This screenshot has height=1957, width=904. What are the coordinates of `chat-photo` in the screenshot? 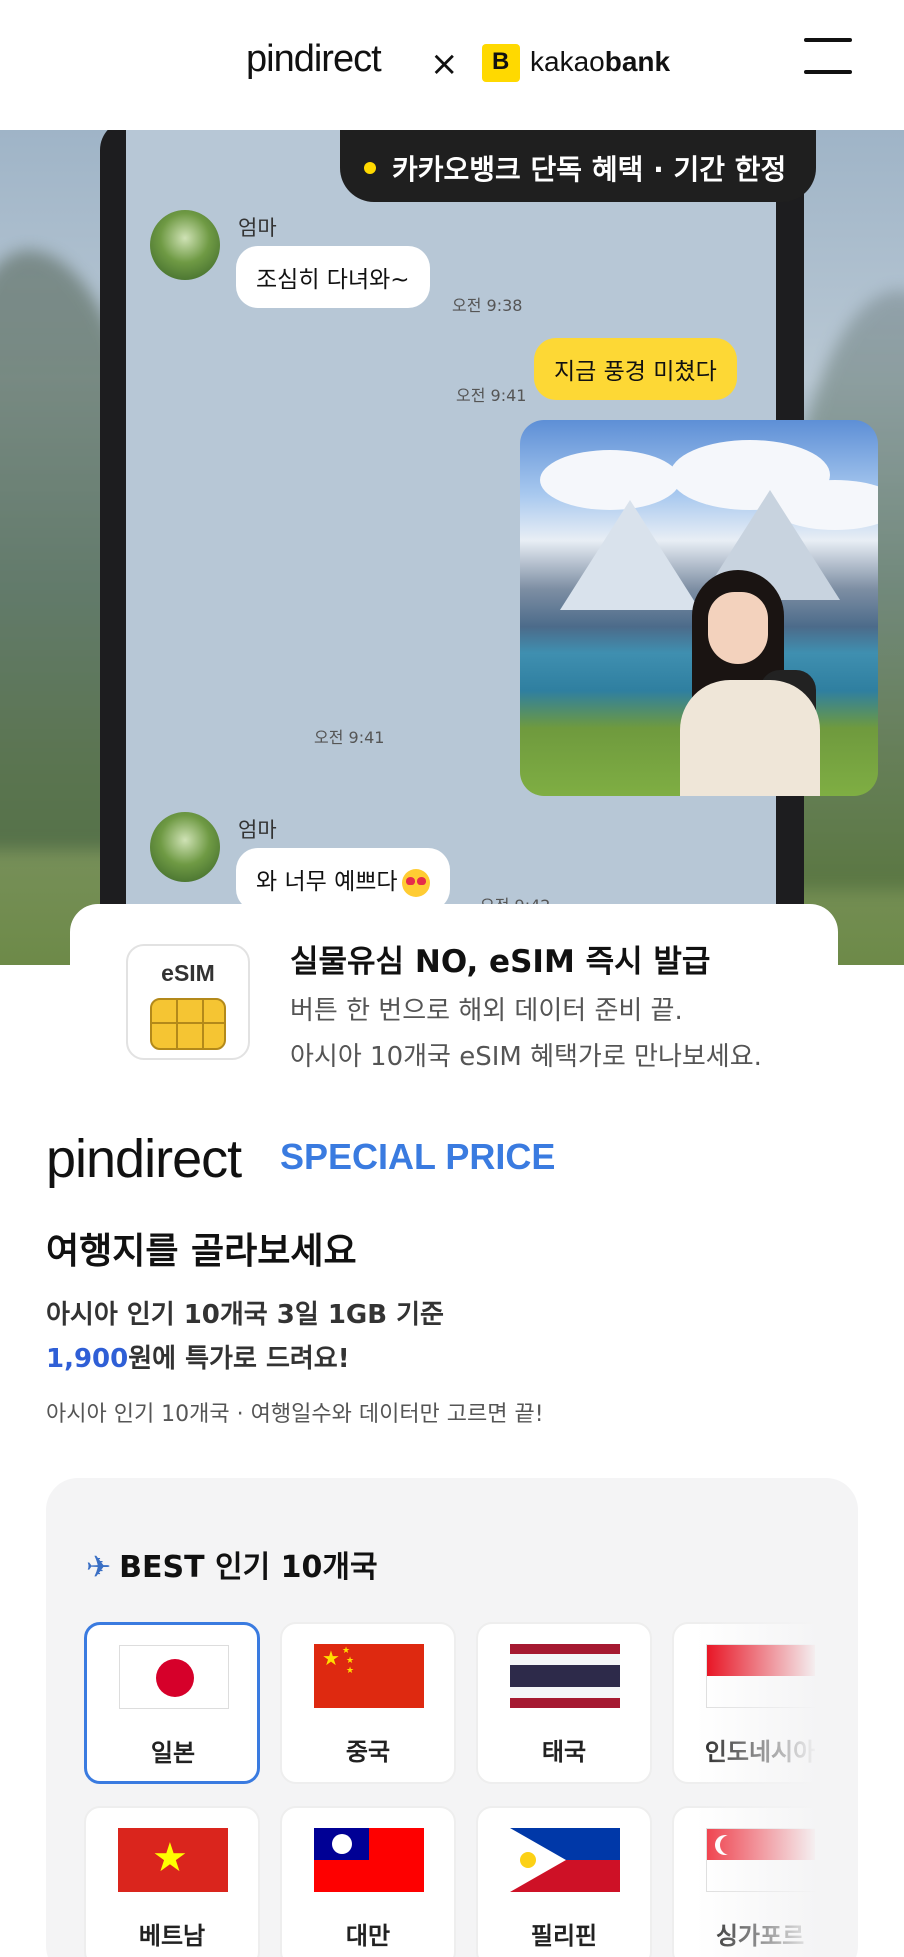 It's located at (699, 608).